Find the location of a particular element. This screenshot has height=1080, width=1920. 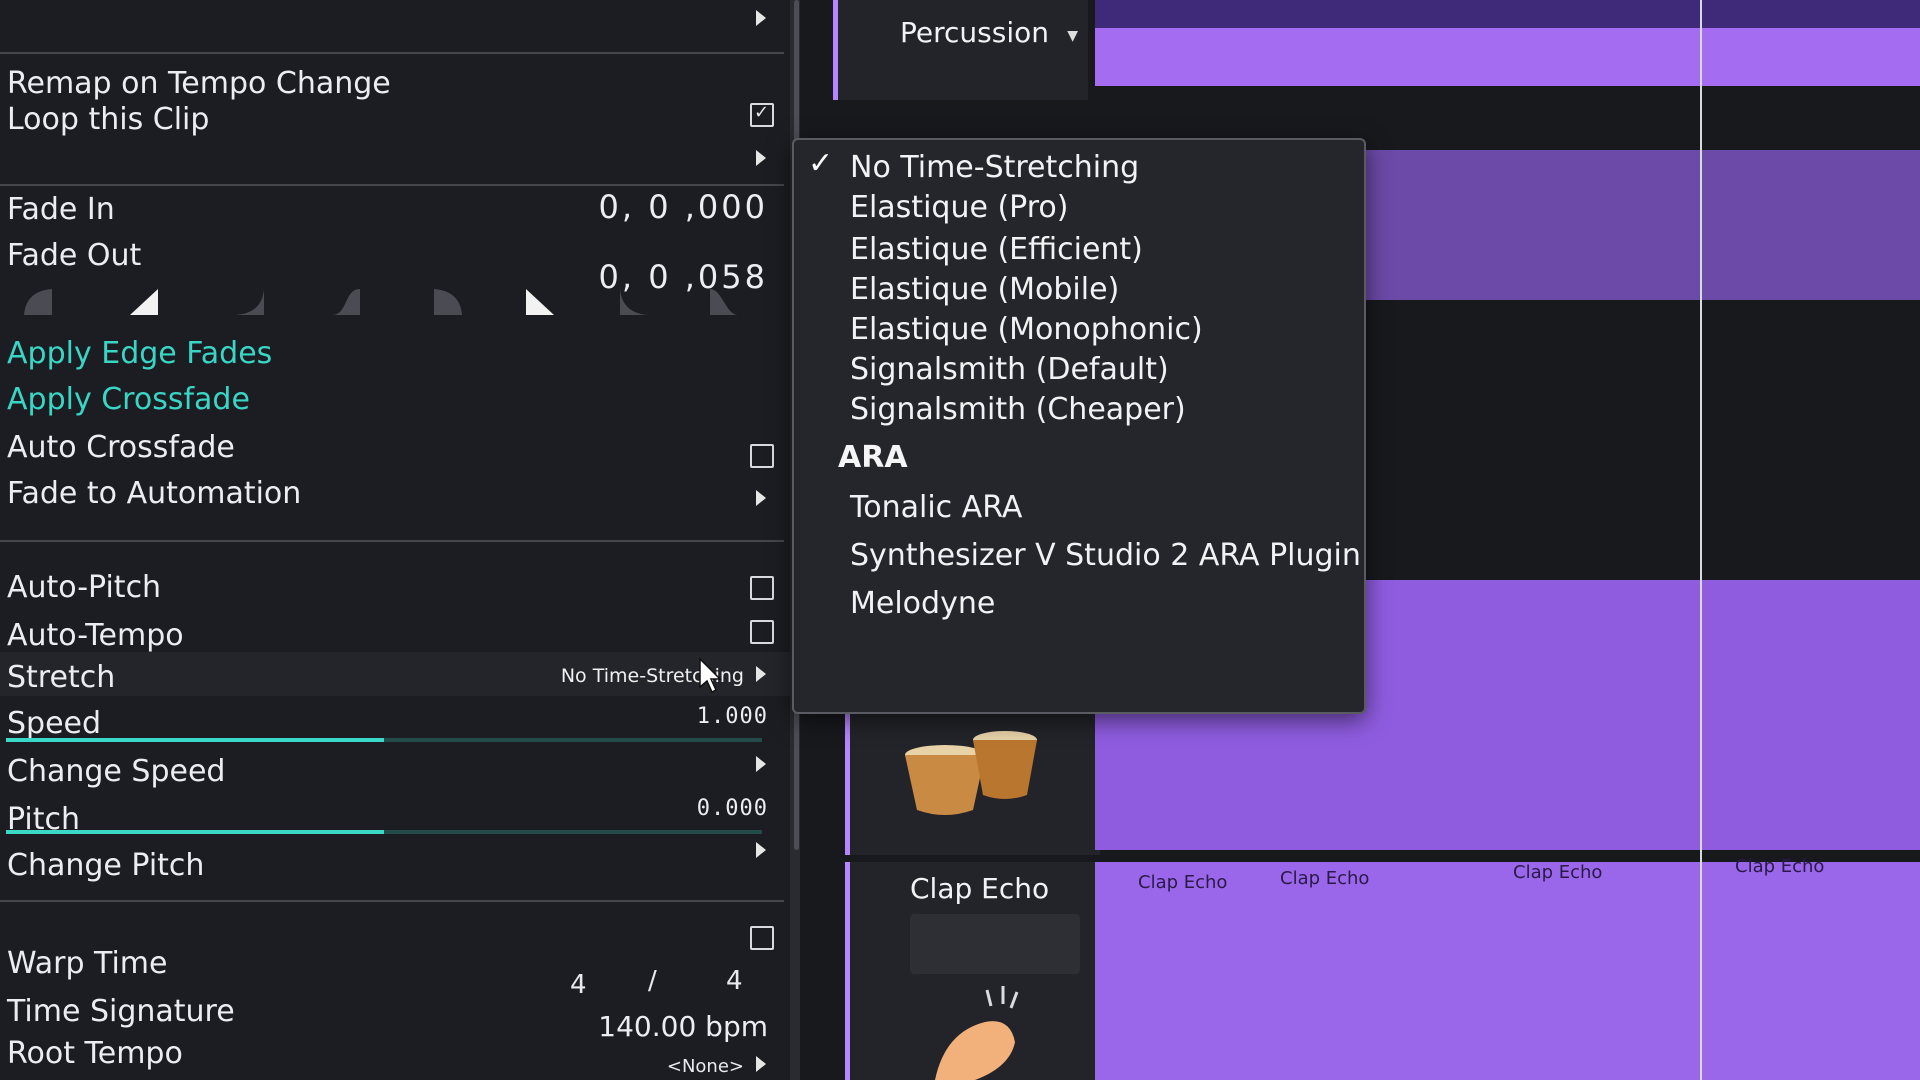

auto-crossfade-row: Auto Crossfade is located at coordinates (395, 447).